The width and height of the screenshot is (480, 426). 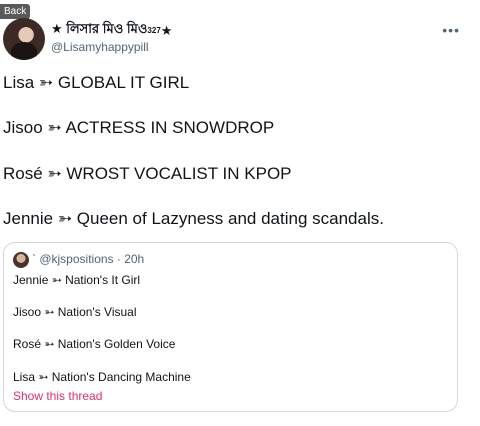 I want to click on author-display-name: ★ লিসার মিও মিও 327 ★, so click(x=111, y=30).